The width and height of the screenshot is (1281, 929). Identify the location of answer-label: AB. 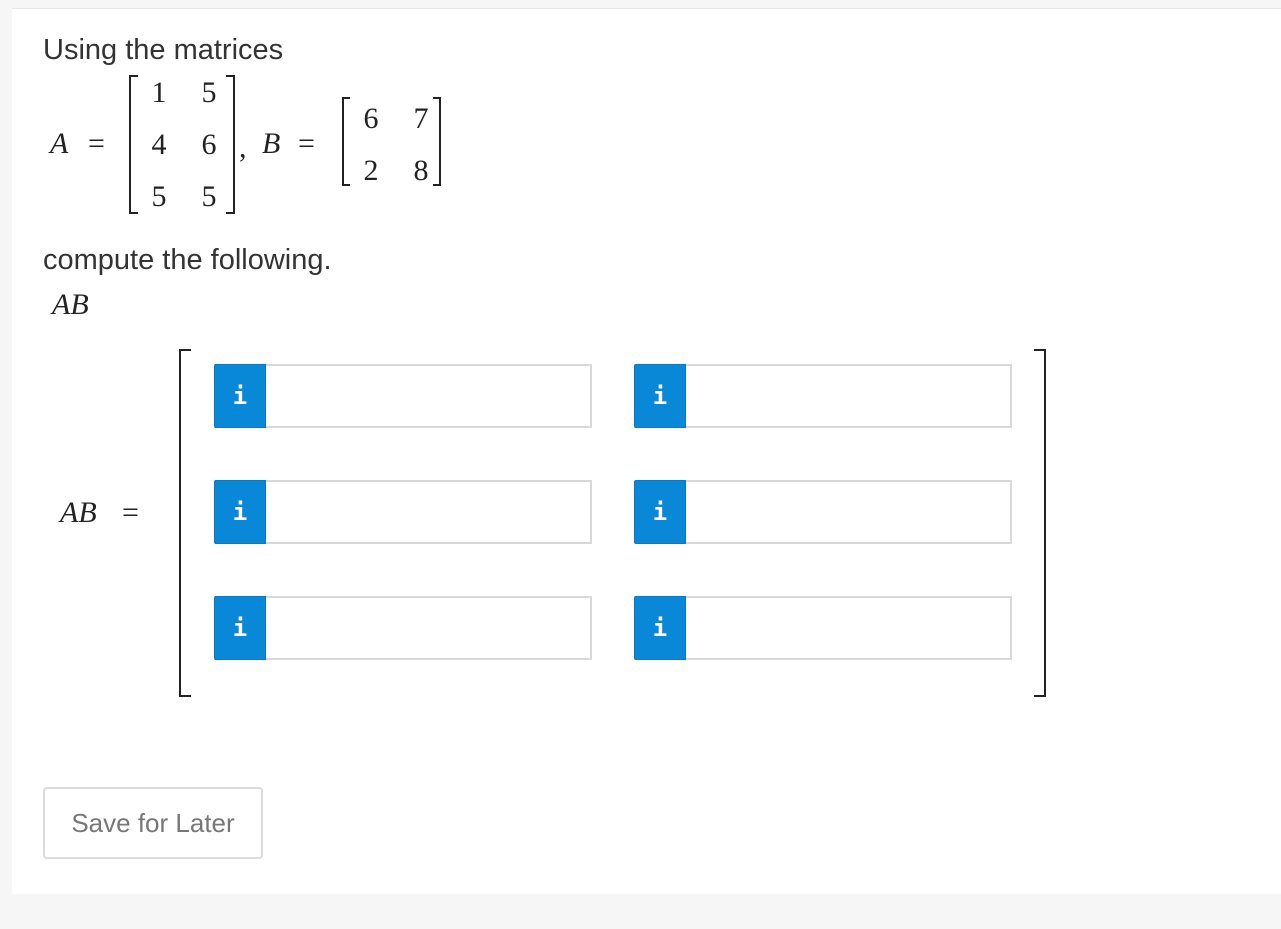
(78, 512).